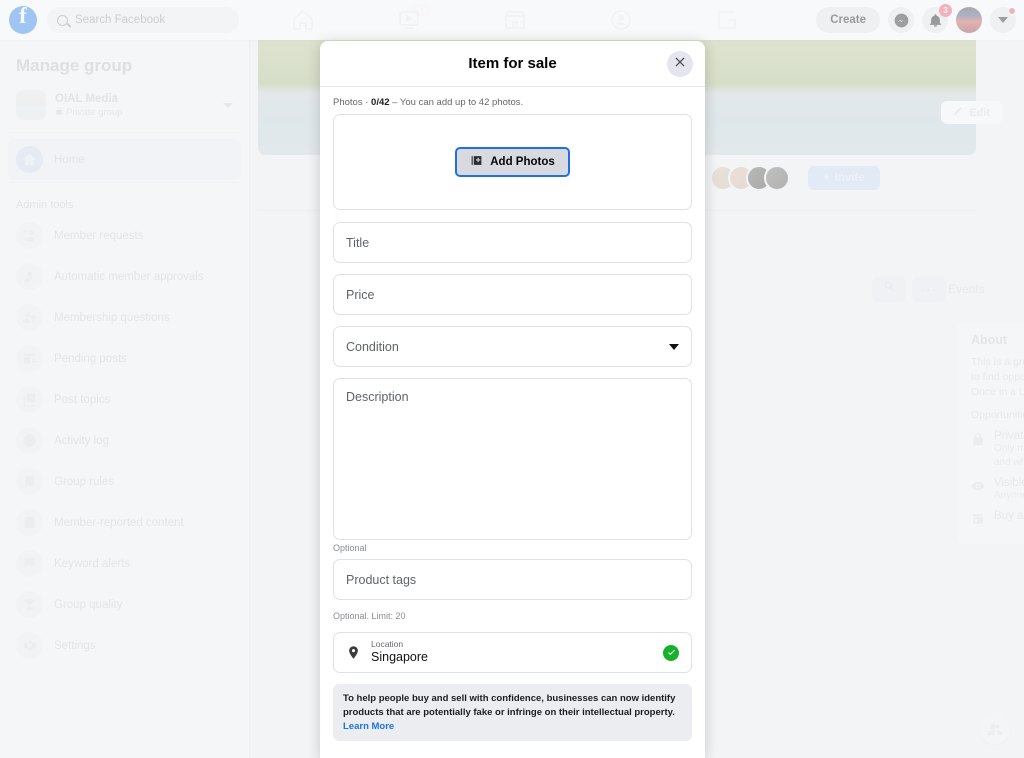 This screenshot has width=1024, height=758. Describe the element at coordinates (360, 294) in the screenshot. I see `price-placeholder: Price` at that location.